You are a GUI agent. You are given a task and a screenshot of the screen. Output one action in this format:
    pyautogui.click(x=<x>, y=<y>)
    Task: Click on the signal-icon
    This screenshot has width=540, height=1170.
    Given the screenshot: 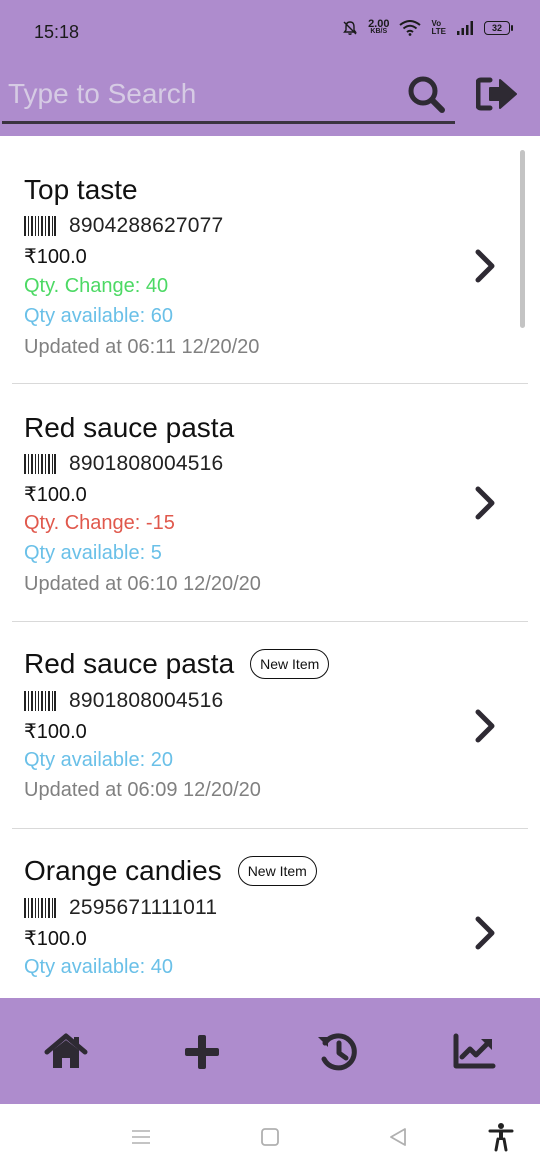 What is the action you would take?
    pyautogui.click(x=465, y=28)
    